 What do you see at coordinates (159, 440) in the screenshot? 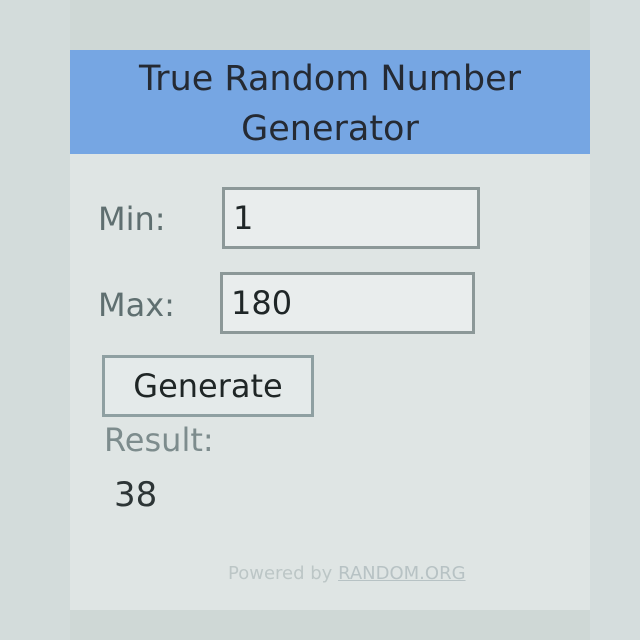
I see `result-label: Result:` at bounding box center [159, 440].